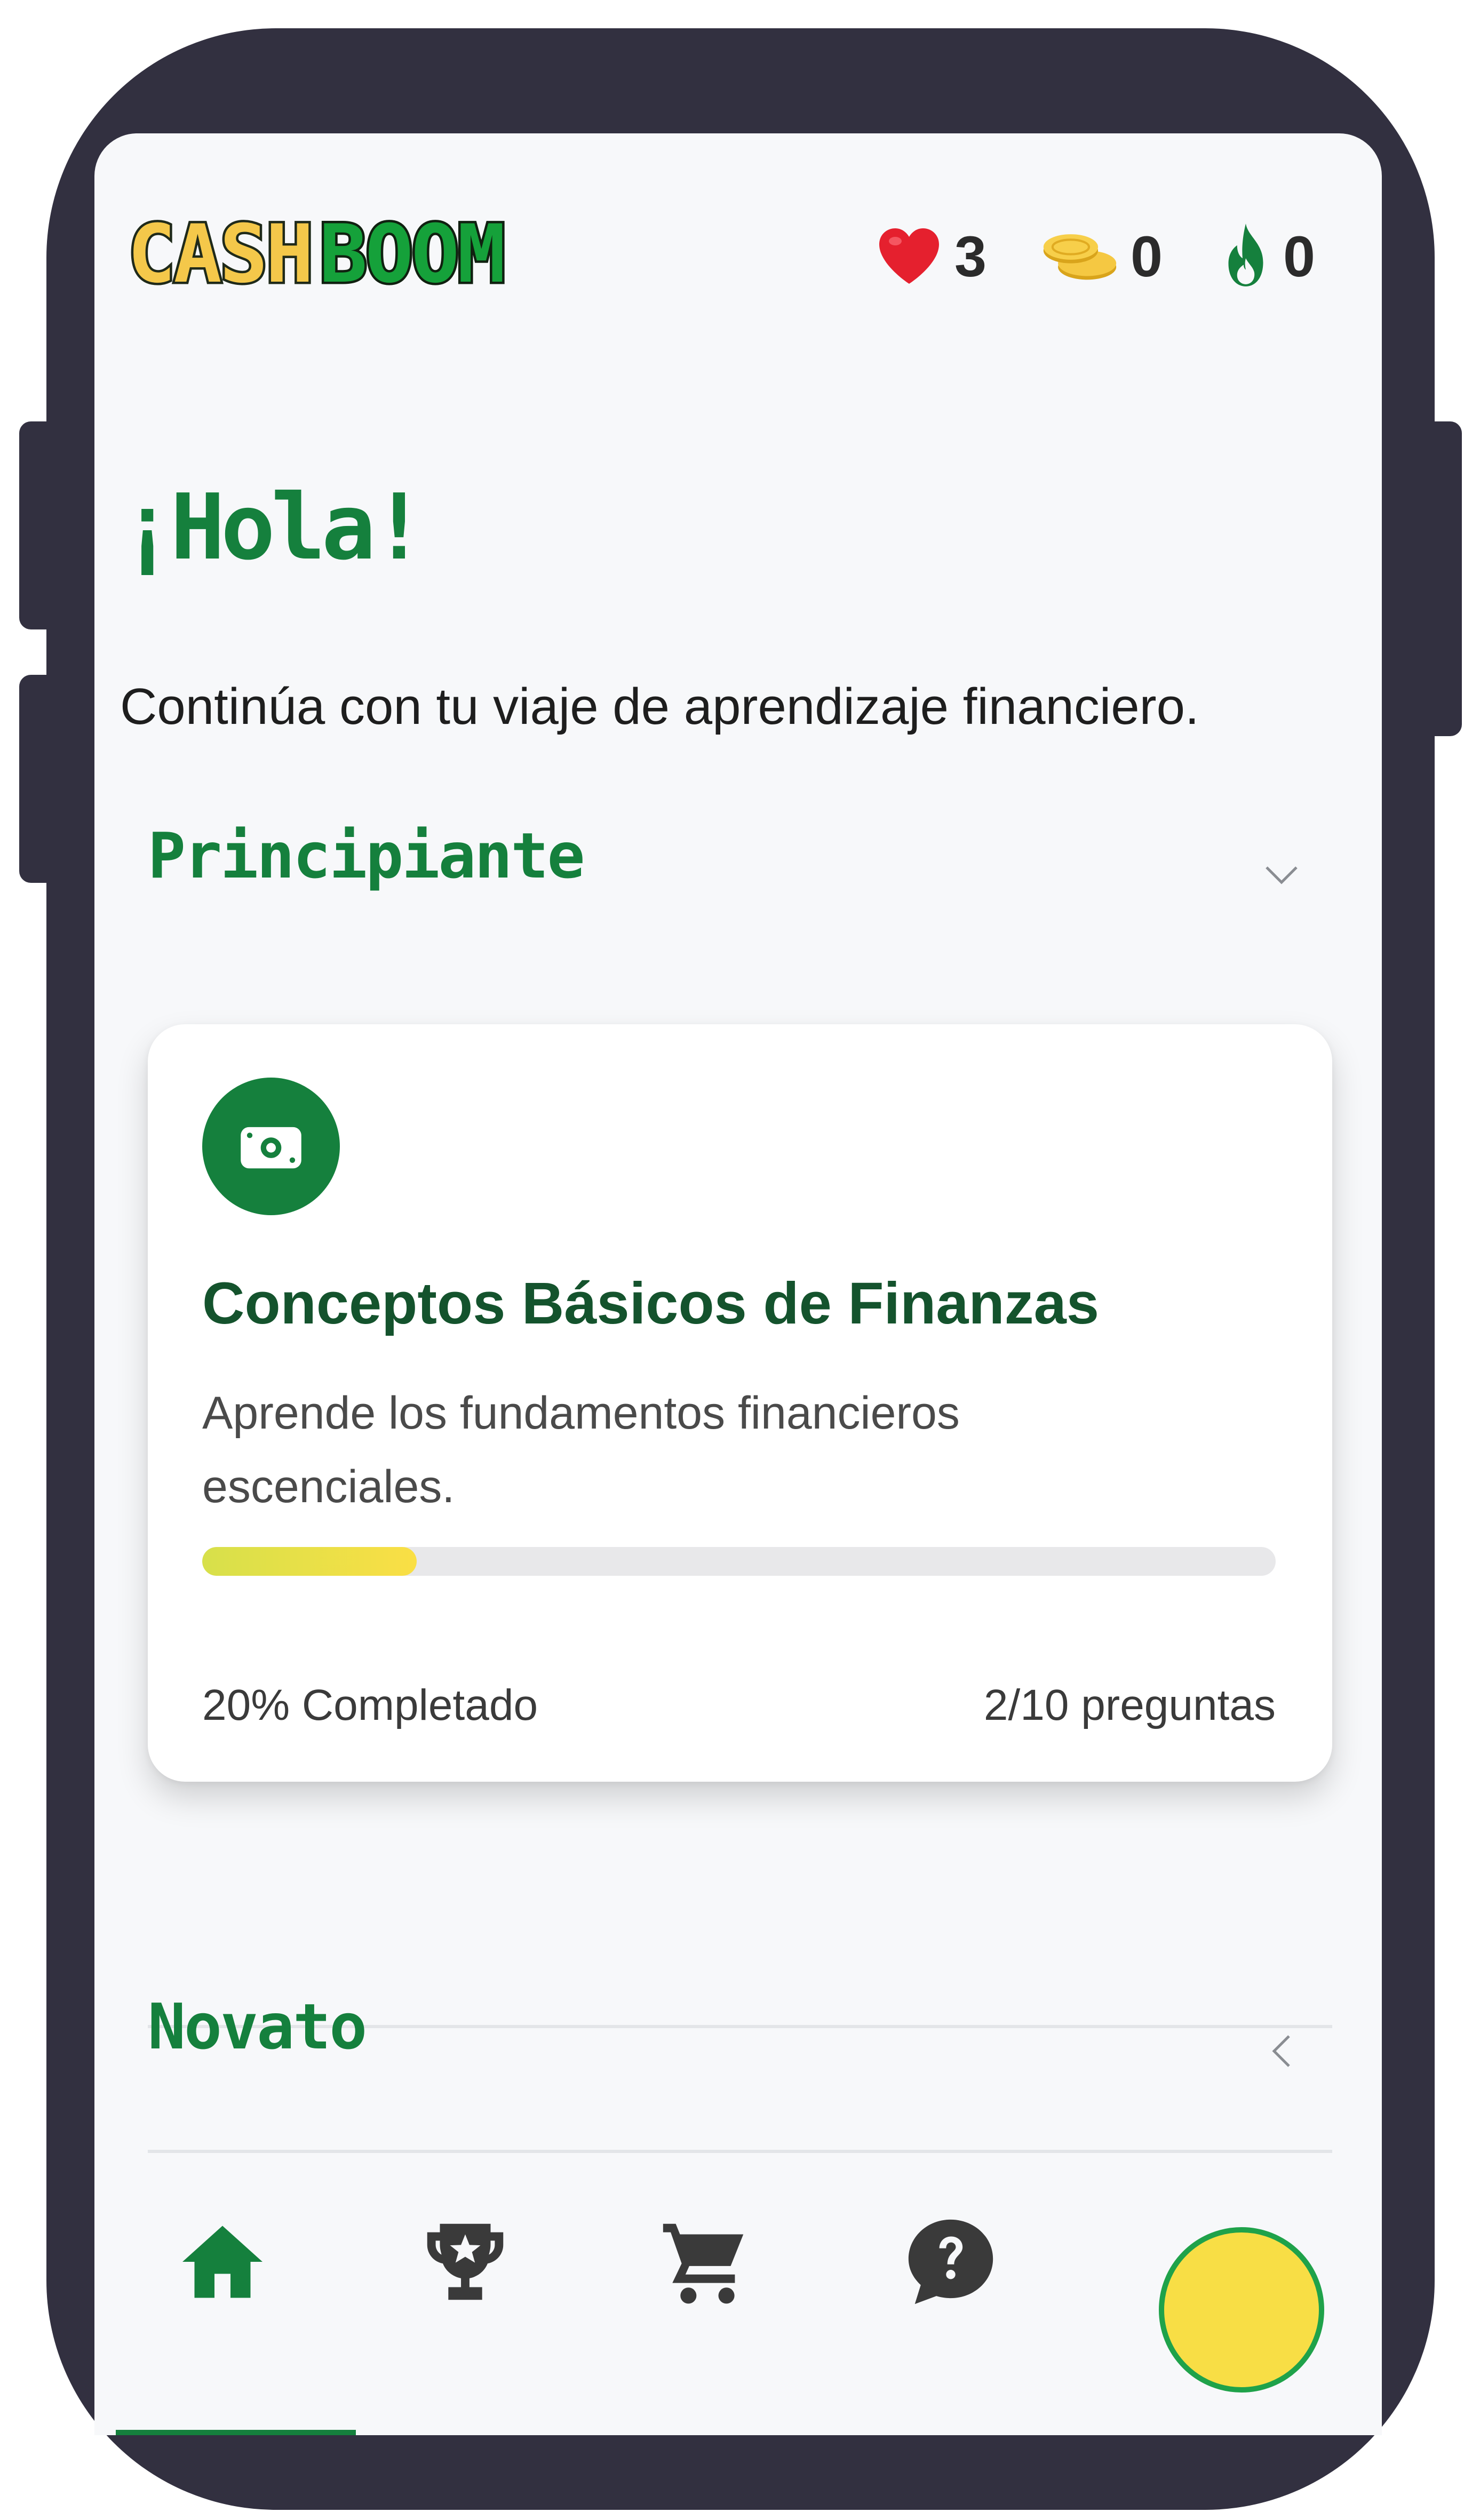 The width and height of the screenshot is (1480, 2520). Describe the element at coordinates (309, 1561) in the screenshot. I see `lesson-progress-fill` at that location.